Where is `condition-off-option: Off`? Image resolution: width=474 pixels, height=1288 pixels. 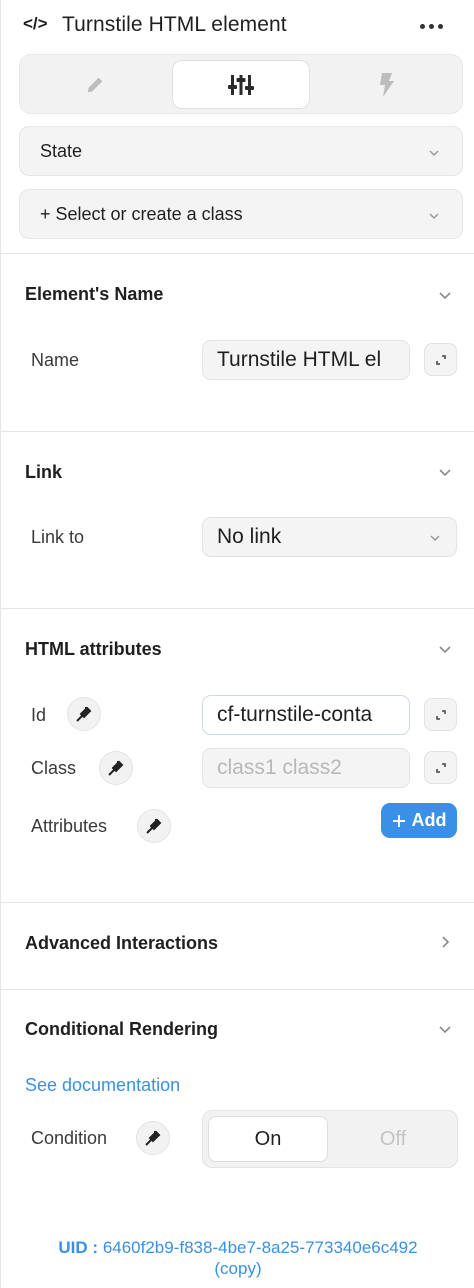 condition-off-option: Off is located at coordinates (393, 1139).